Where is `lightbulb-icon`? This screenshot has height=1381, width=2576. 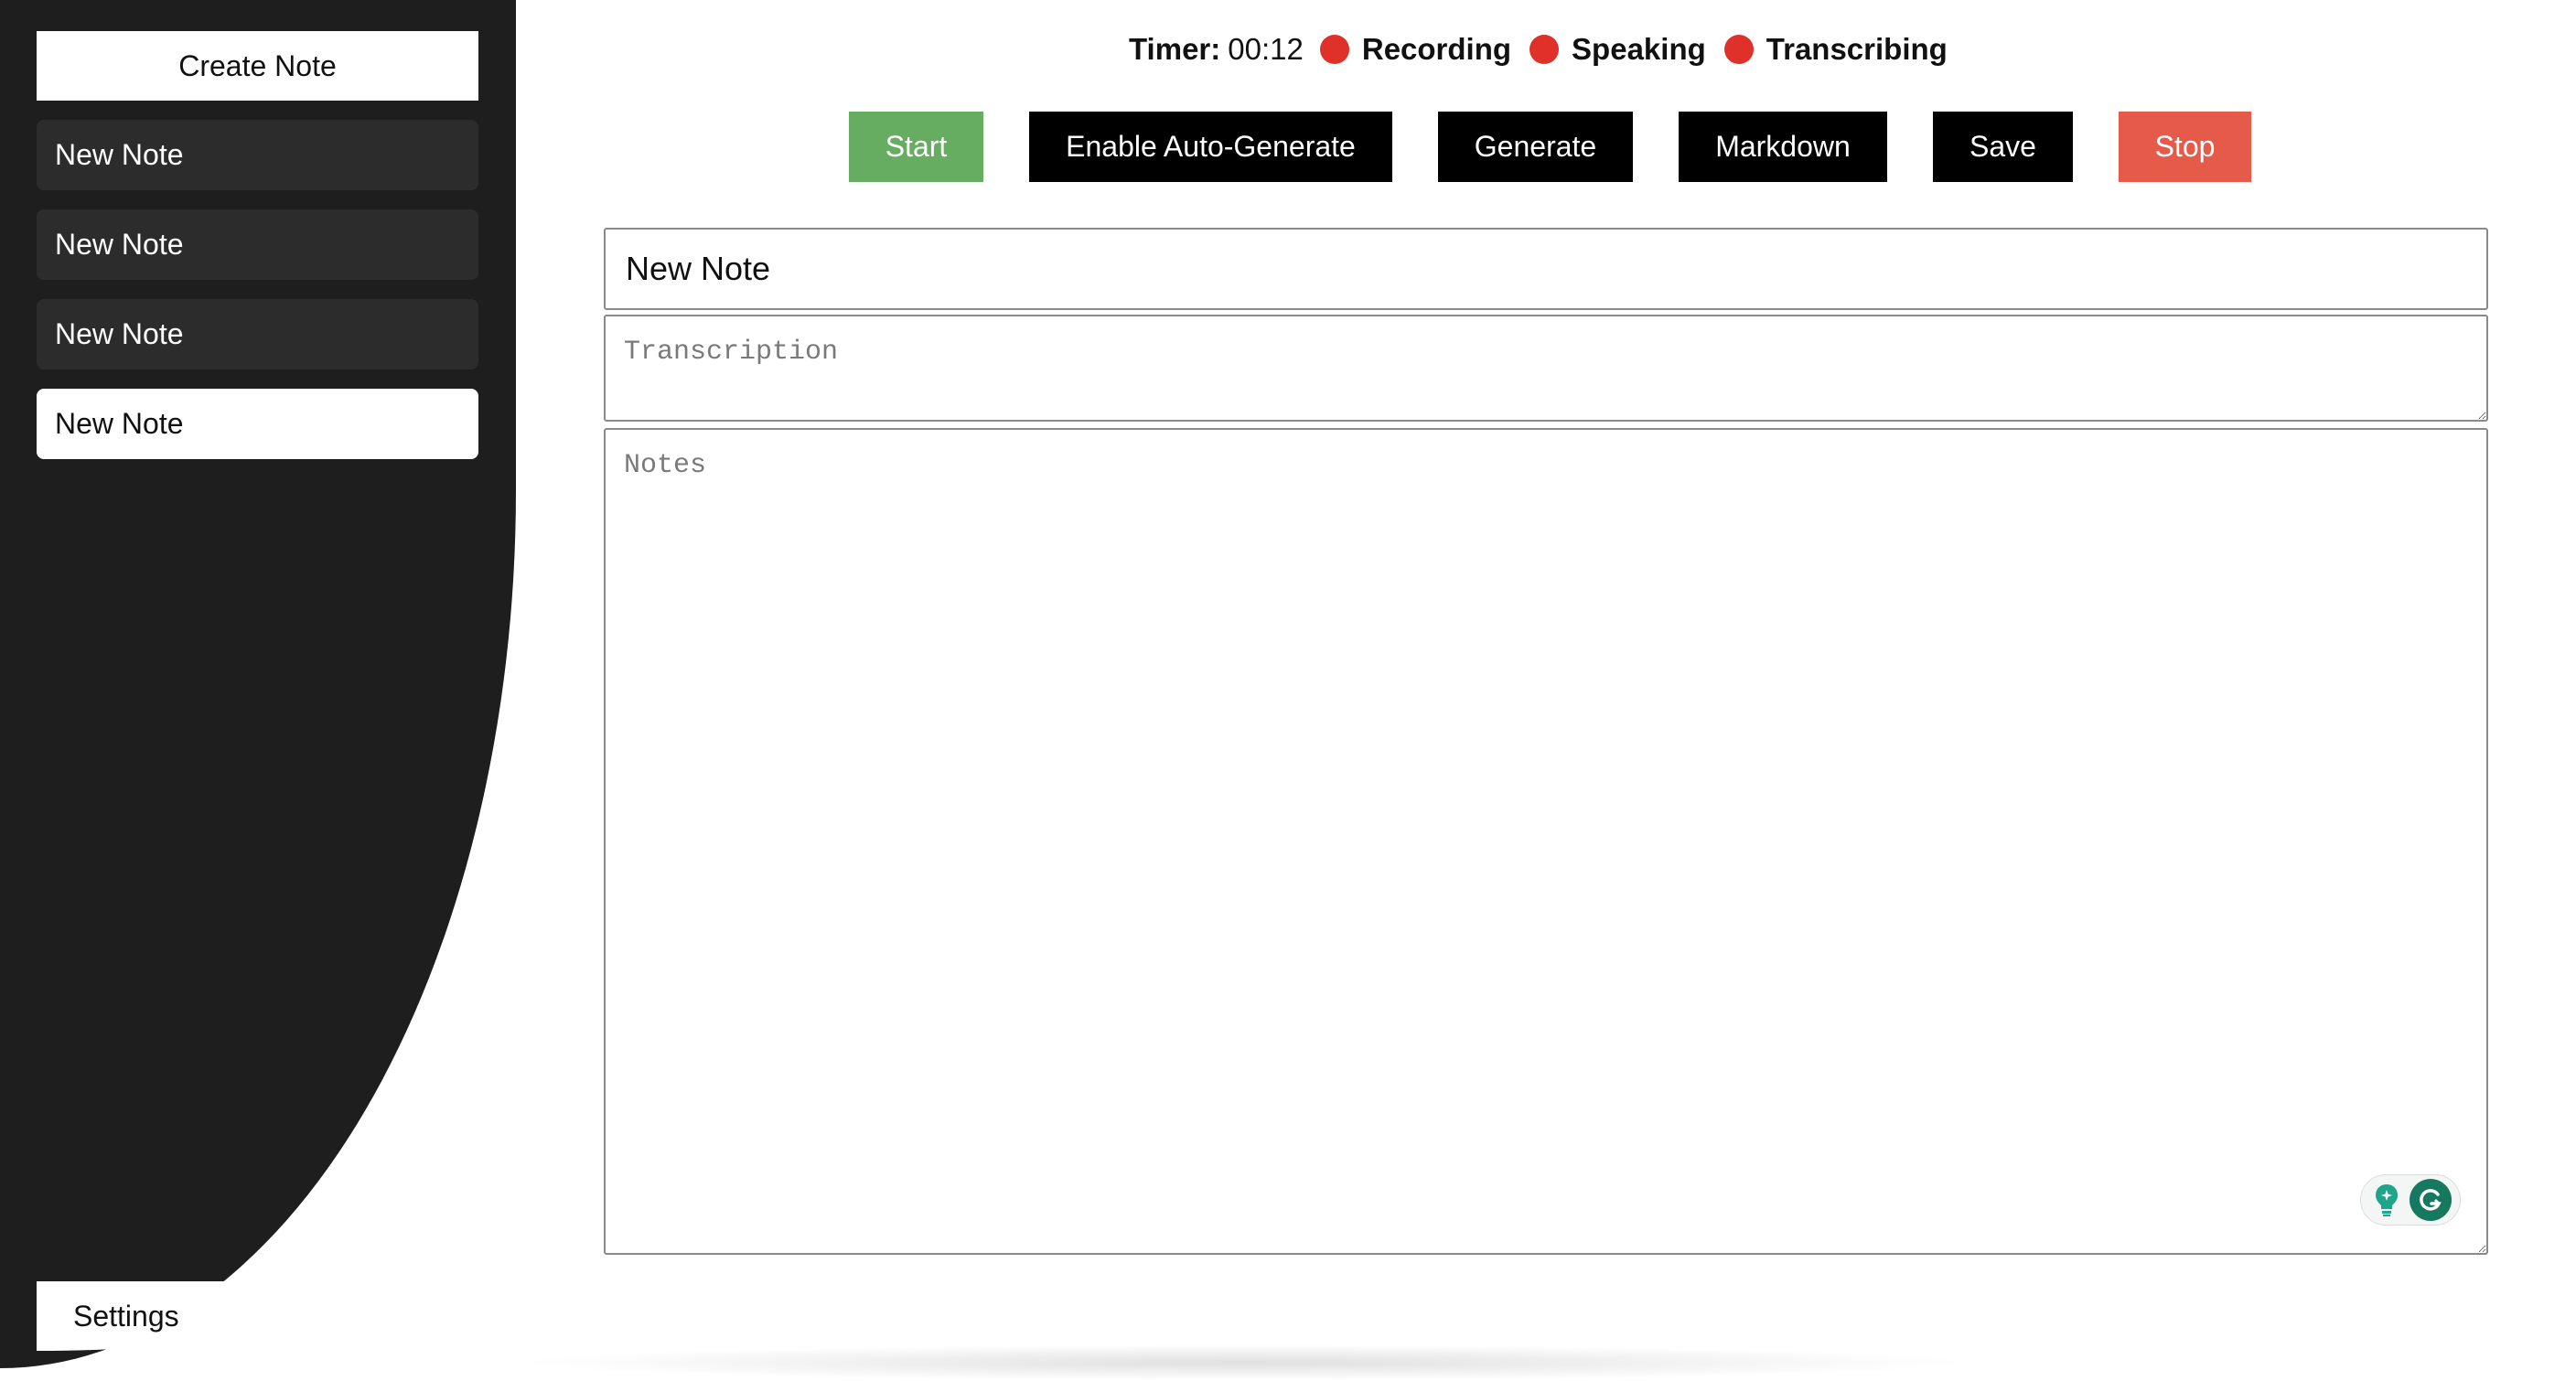
lightbulb-icon is located at coordinates (2387, 1200).